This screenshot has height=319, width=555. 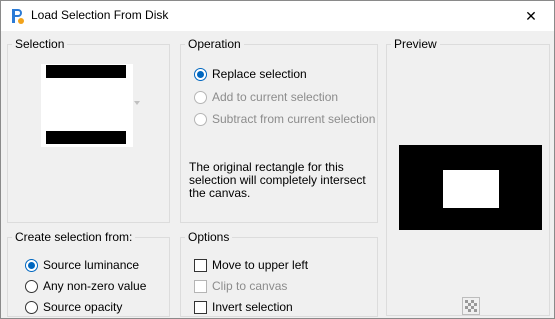 I want to click on checkbox-label: Clip to canvas, so click(x=250, y=286).